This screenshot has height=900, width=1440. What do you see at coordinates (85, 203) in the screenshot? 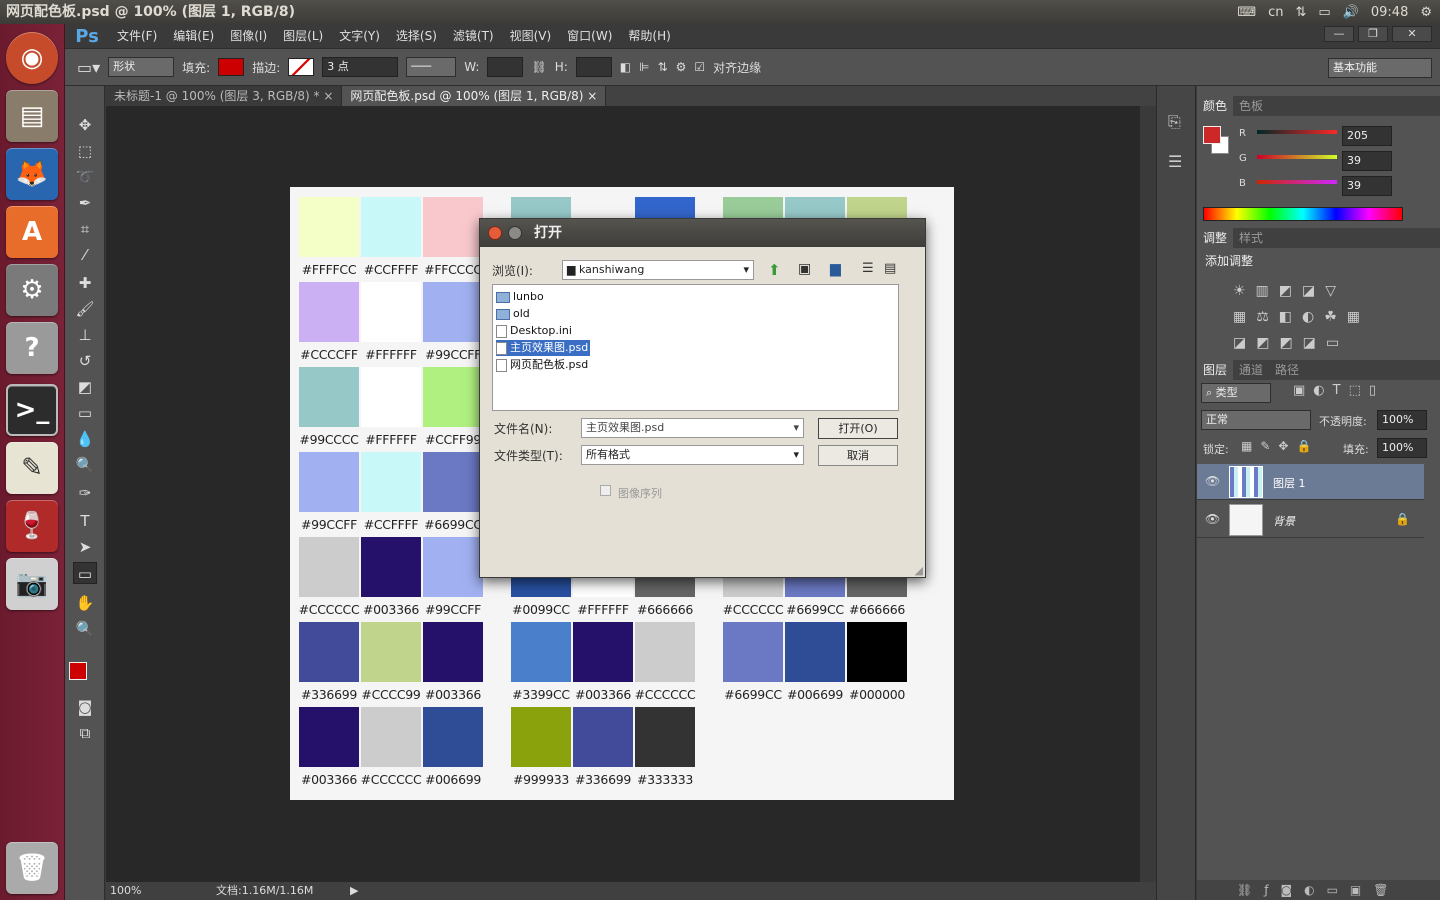
I see `quick-select-tool-icon: ✒` at bounding box center [85, 203].